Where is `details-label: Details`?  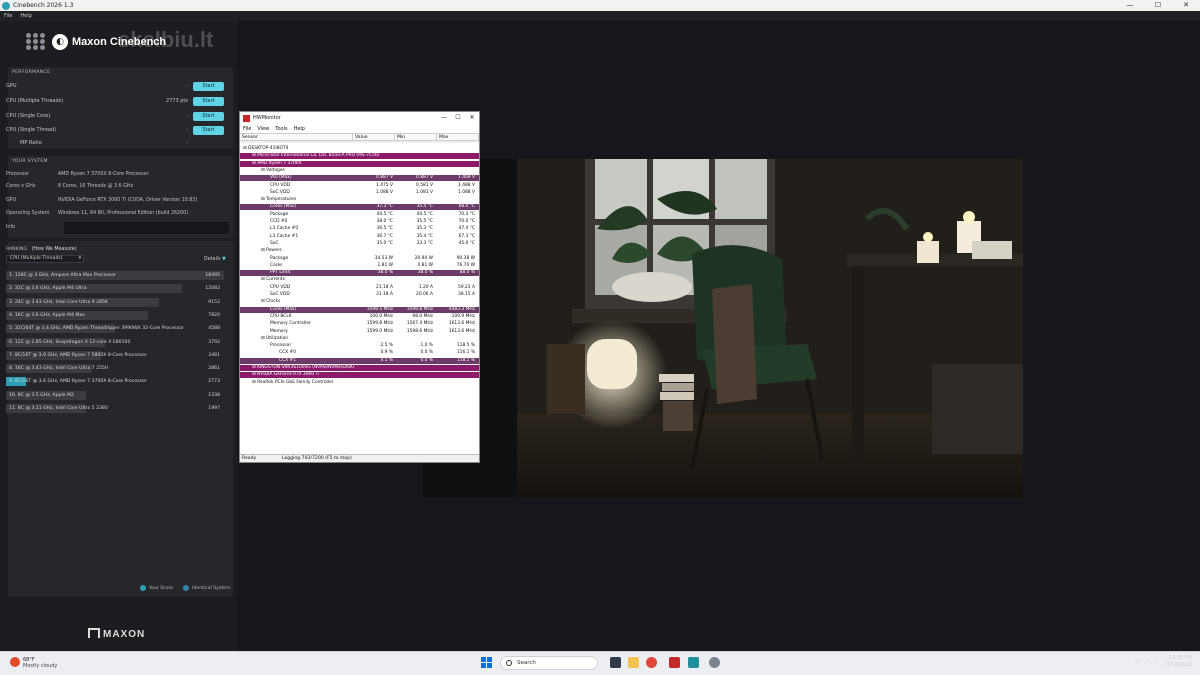
details-label: Details is located at coordinates (212, 259).